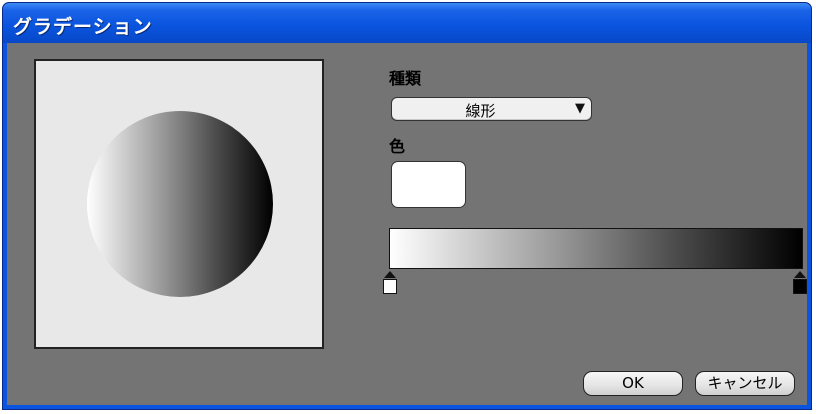 Image resolution: width=816 pixels, height=414 pixels. What do you see at coordinates (633, 383) in the screenshot?
I see `ok-button: OK` at bounding box center [633, 383].